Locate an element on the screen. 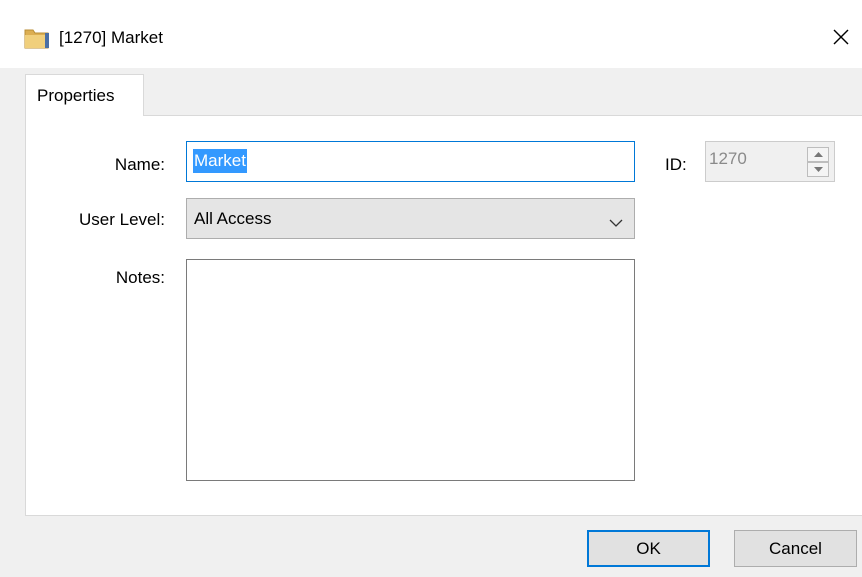  spin-down-button is located at coordinates (818, 169).